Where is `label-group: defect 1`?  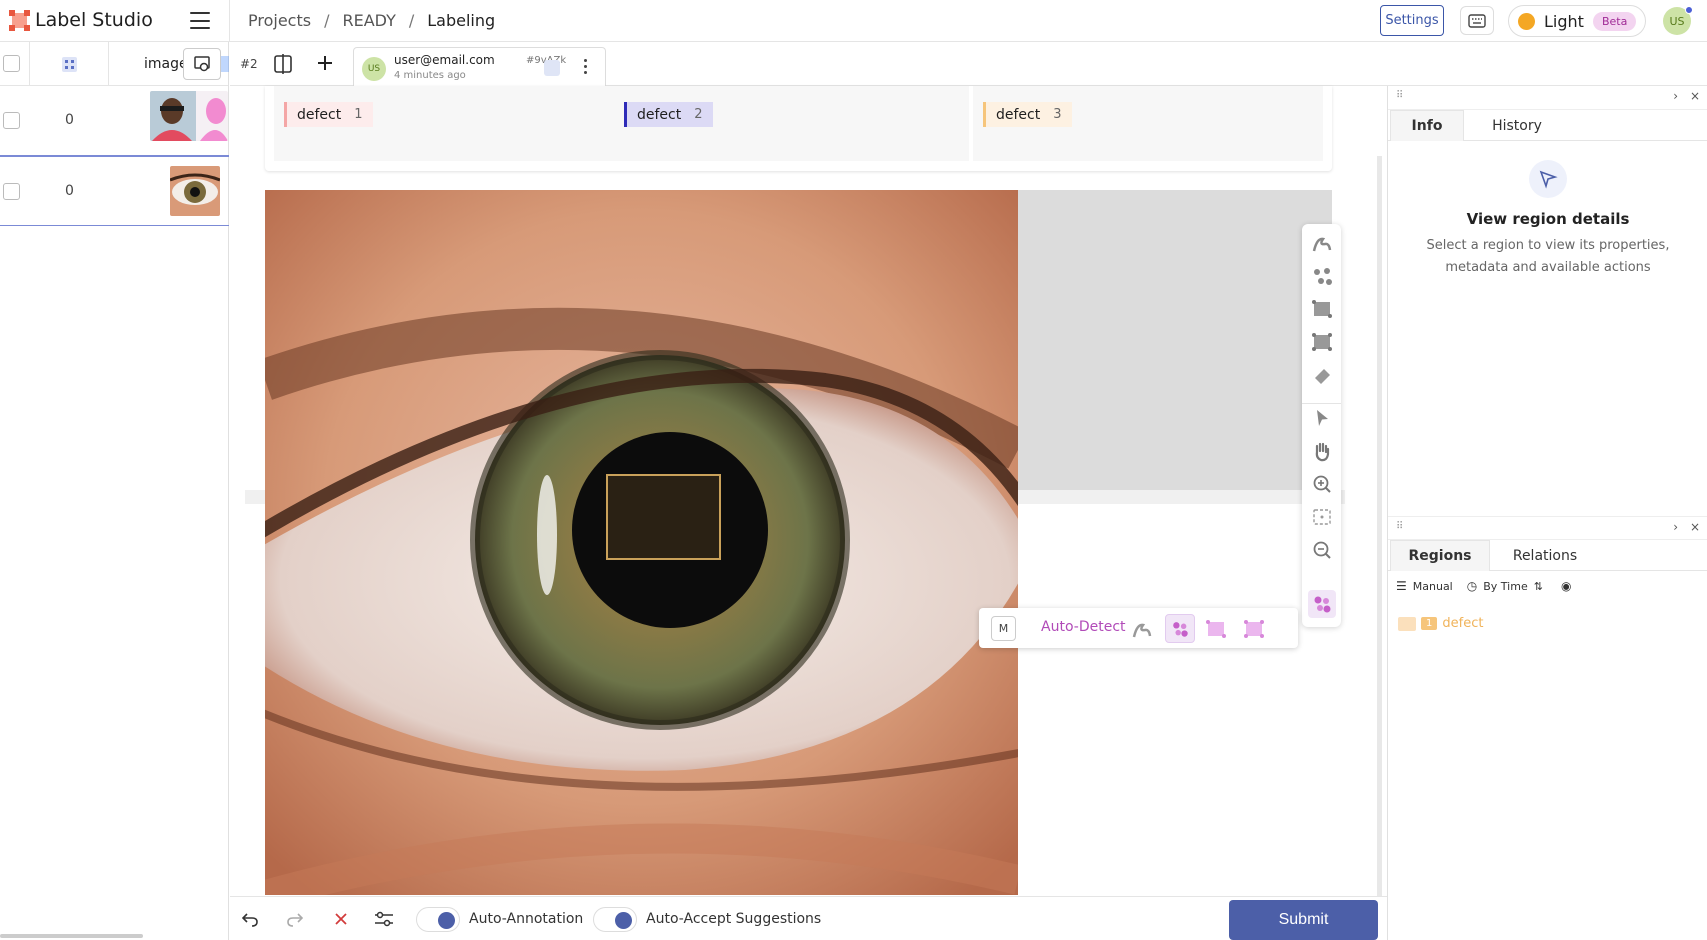
label-group: defect 1 is located at coordinates (444, 123).